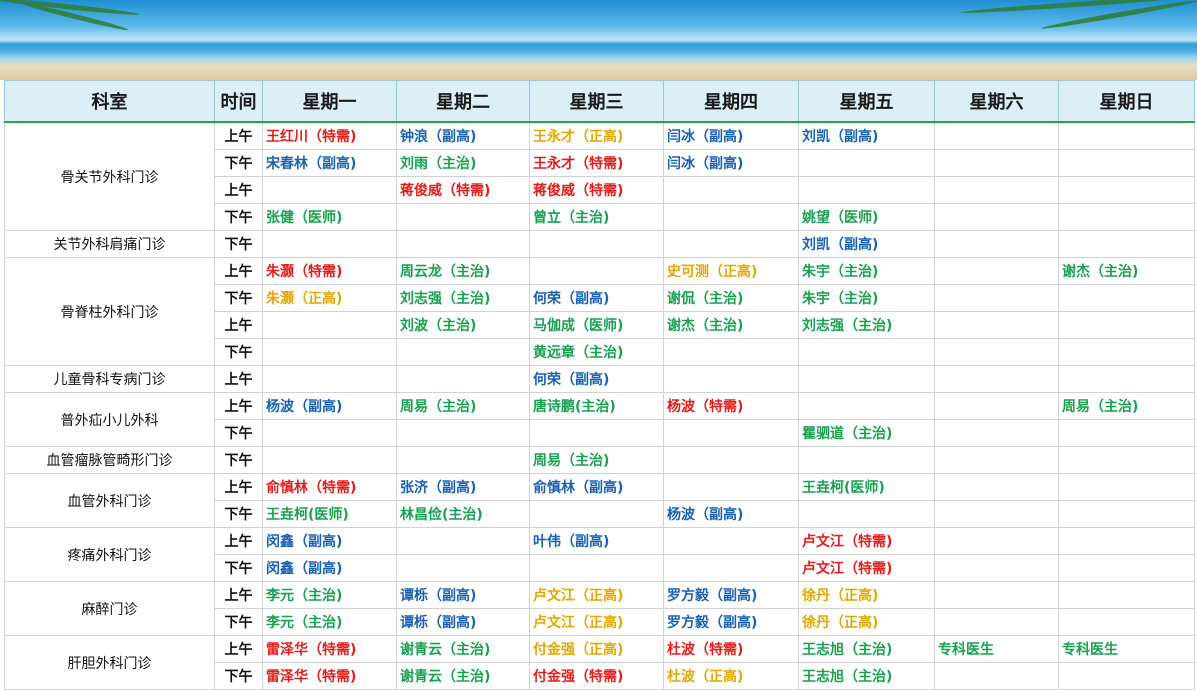 The image size is (1197, 690). I want to click on doctor-cell: 杜波（特需), so click(731, 649).